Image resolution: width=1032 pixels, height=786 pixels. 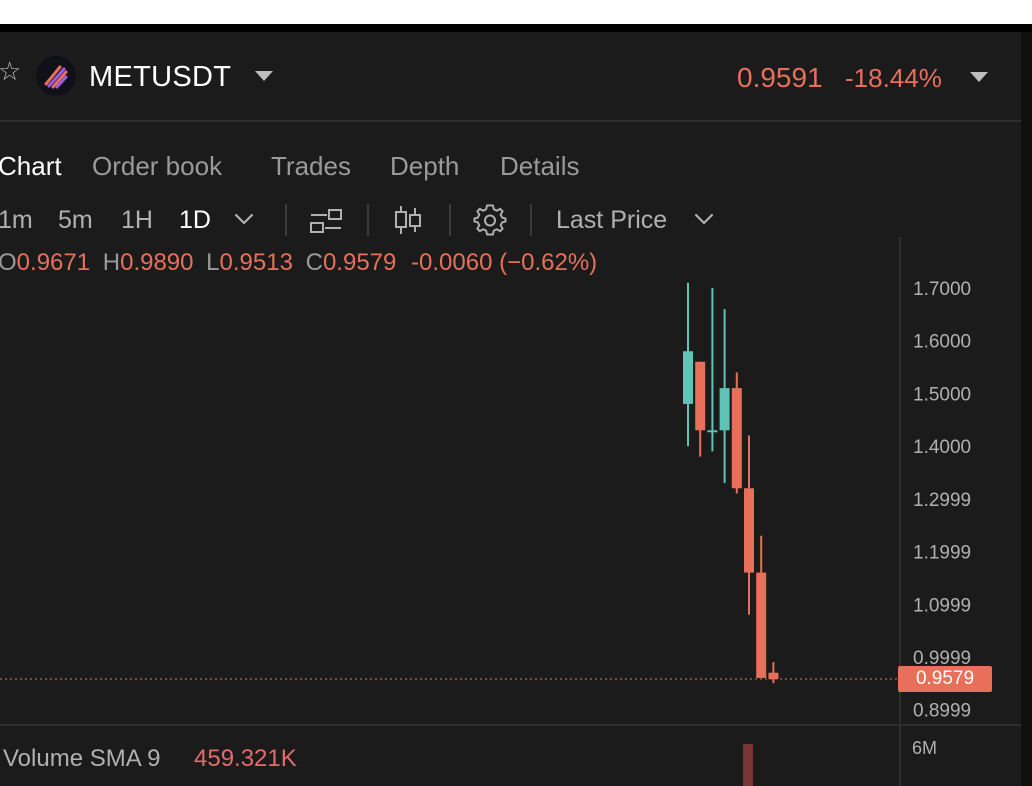 I want to click on price-change-percent: -18.44%, so click(x=893, y=78).